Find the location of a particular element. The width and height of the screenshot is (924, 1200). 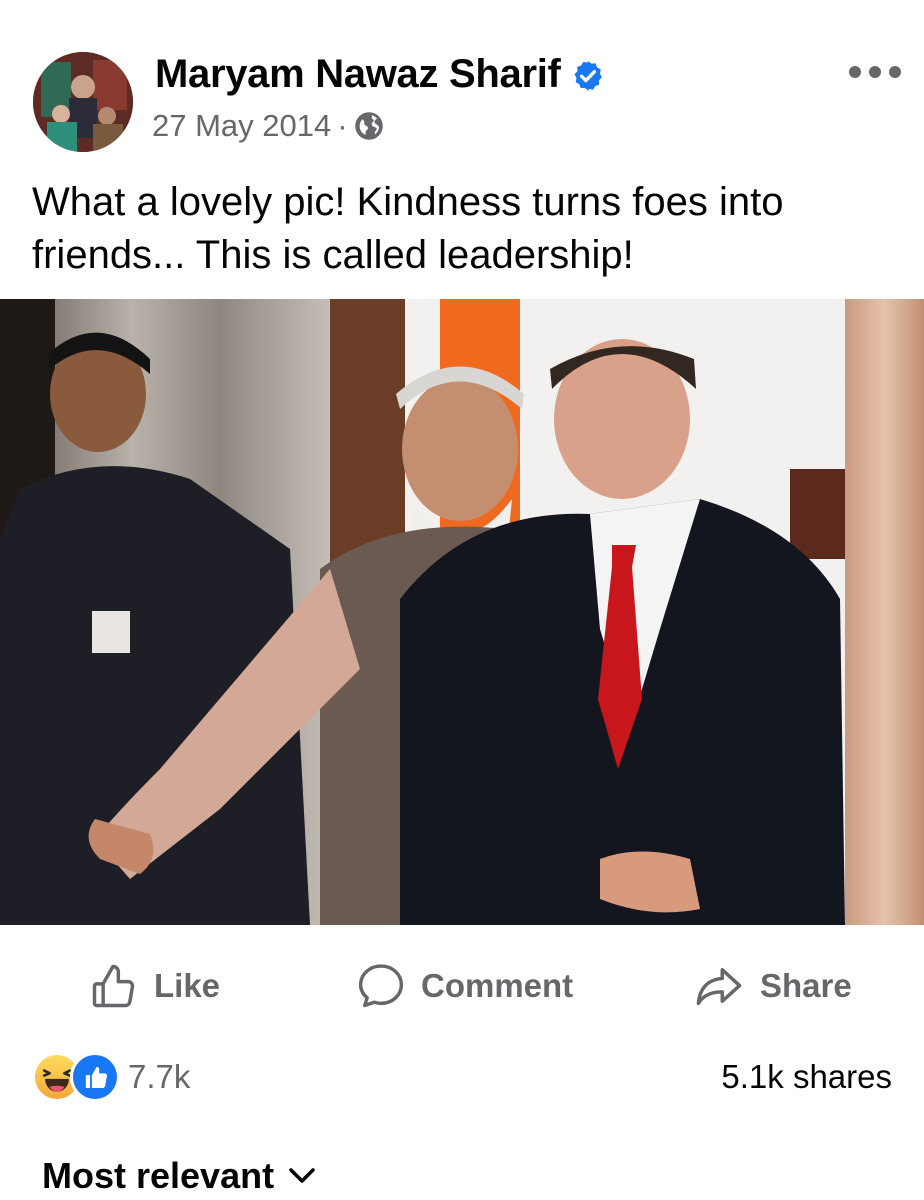

comment-button: Comment is located at coordinates (464, 986).